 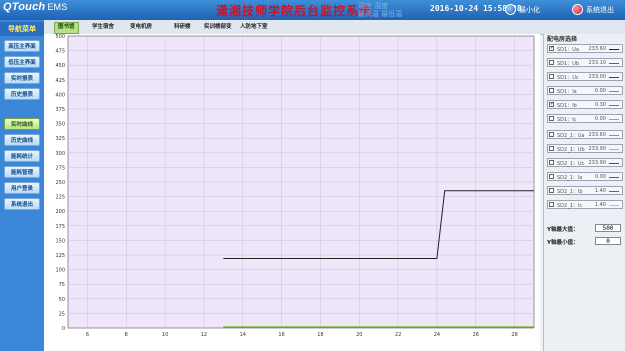 I want to click on tab-research: 科研楼, so click(x=182, y=27).